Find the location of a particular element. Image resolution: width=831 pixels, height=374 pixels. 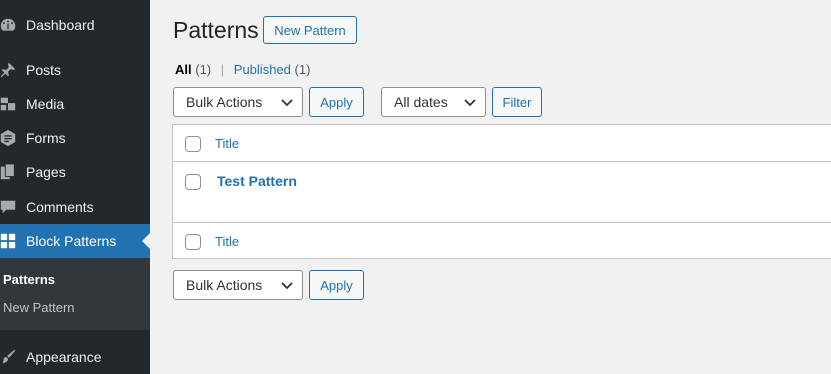

filter-all-count: (1) is located at coordinates (203, 69).